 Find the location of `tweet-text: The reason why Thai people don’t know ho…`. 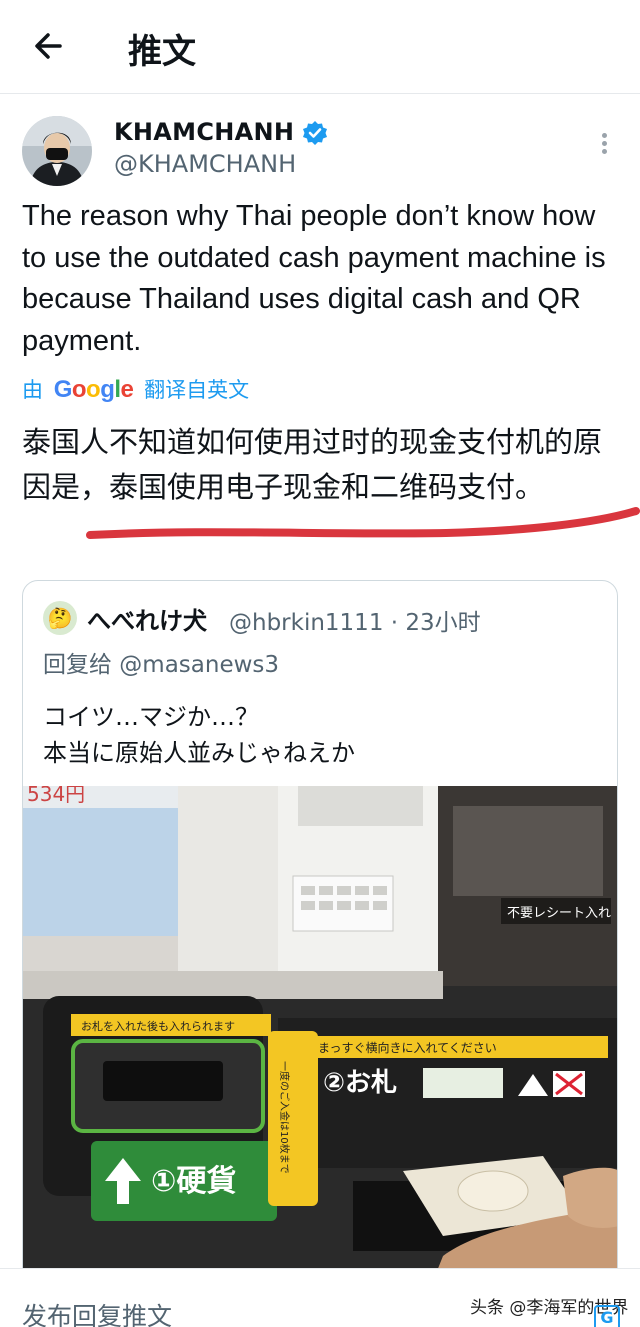

tweet-text: The reason why Thai people don’t know ho… is located at coordinates (314, 278).